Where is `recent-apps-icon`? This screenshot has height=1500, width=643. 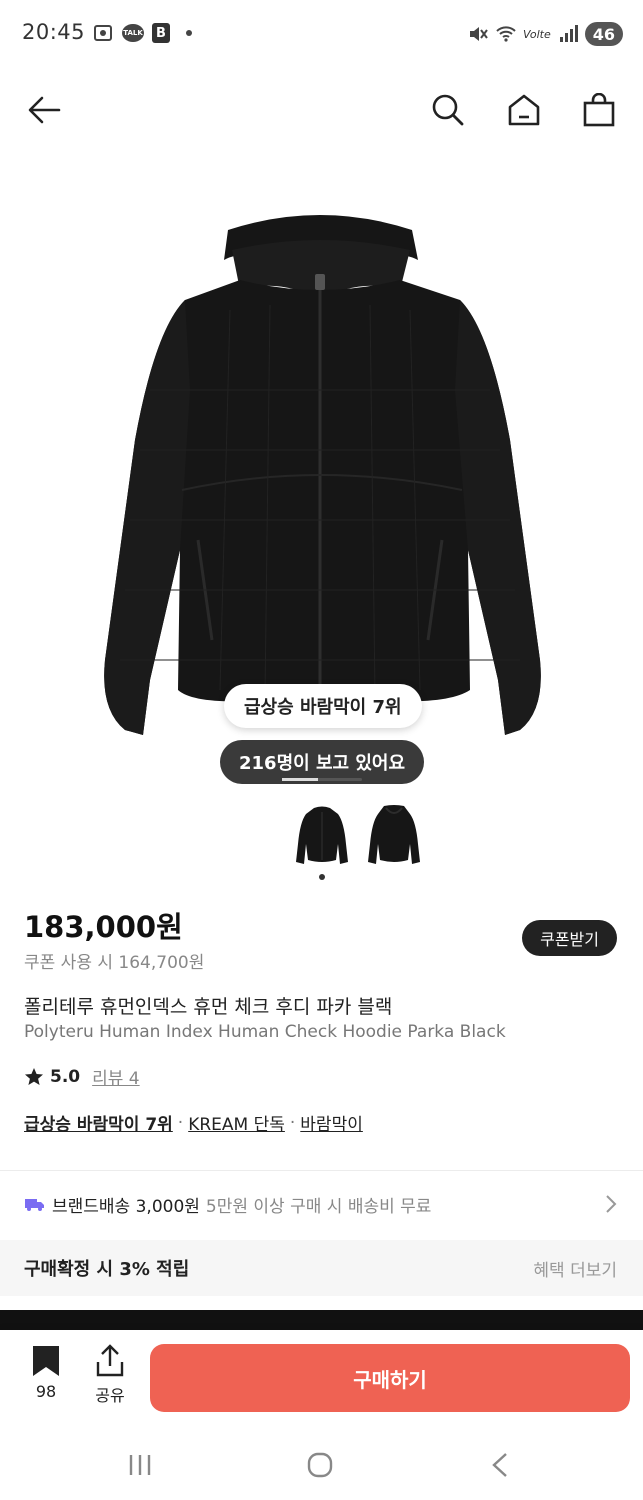
recent-apps-icon is located at coordinates (140, 1465).